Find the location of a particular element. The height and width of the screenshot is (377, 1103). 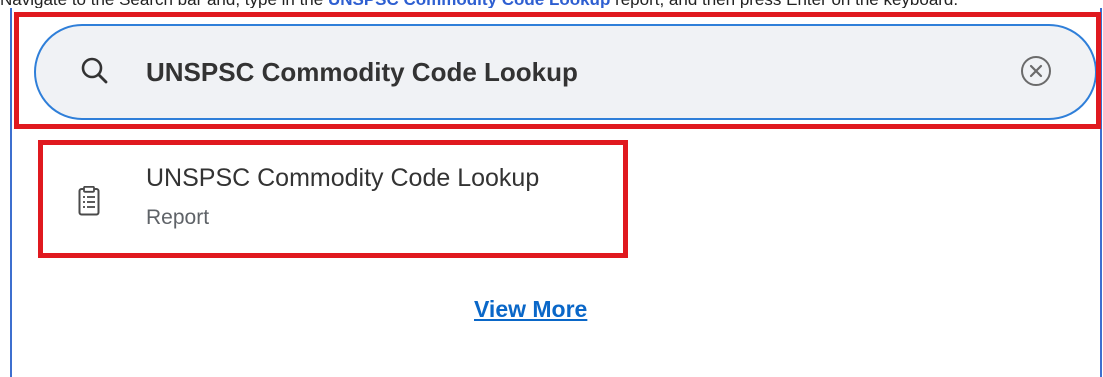

view-more-link: View More is located at coordinates (530, 309).